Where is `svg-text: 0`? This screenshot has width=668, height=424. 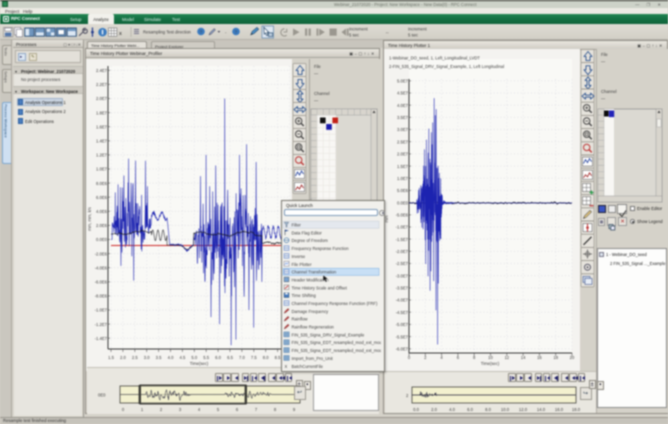
svg-text: 0 is located at coordinates (123, 409).